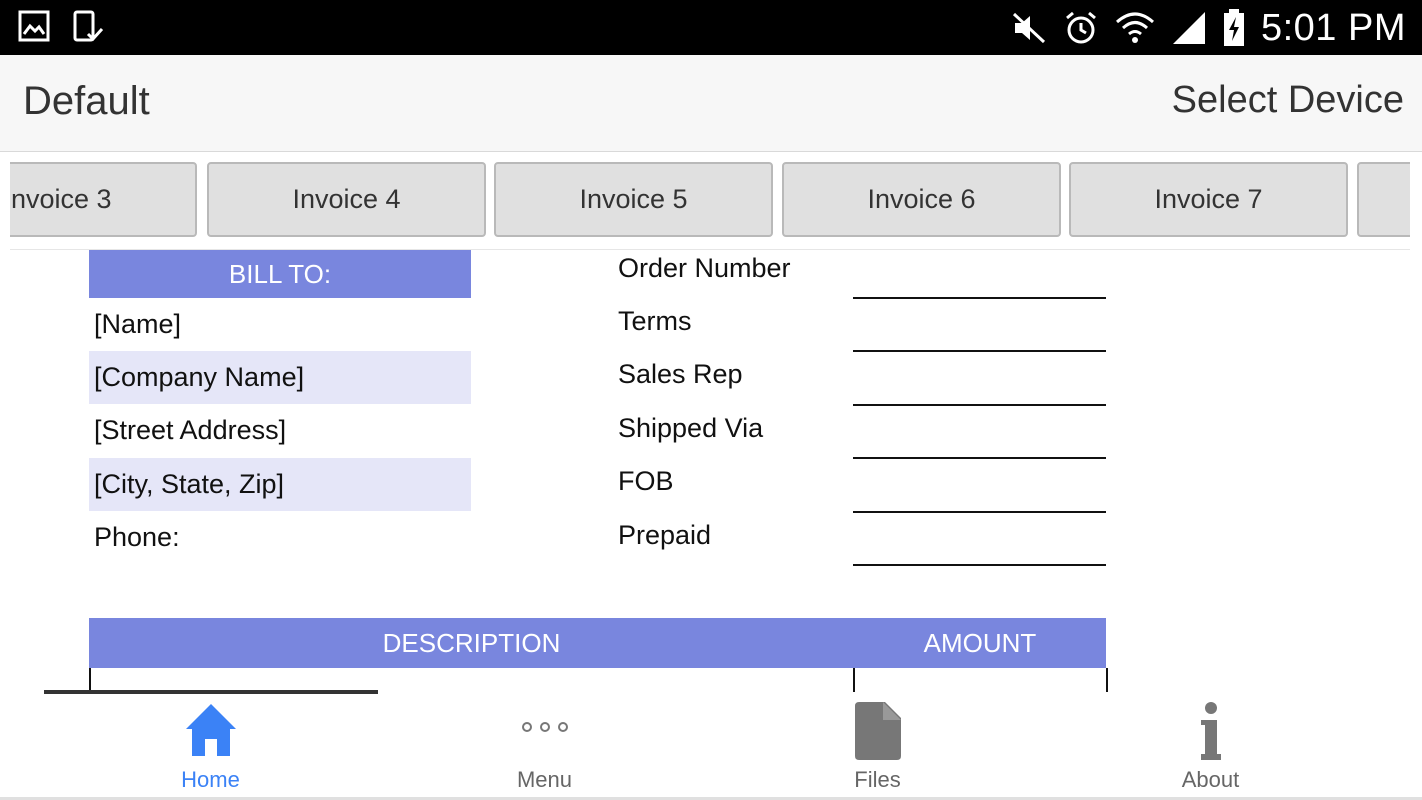 This screenshot has height=800, width=1422. I want to click on nav-home: Home, so click(210, 746).